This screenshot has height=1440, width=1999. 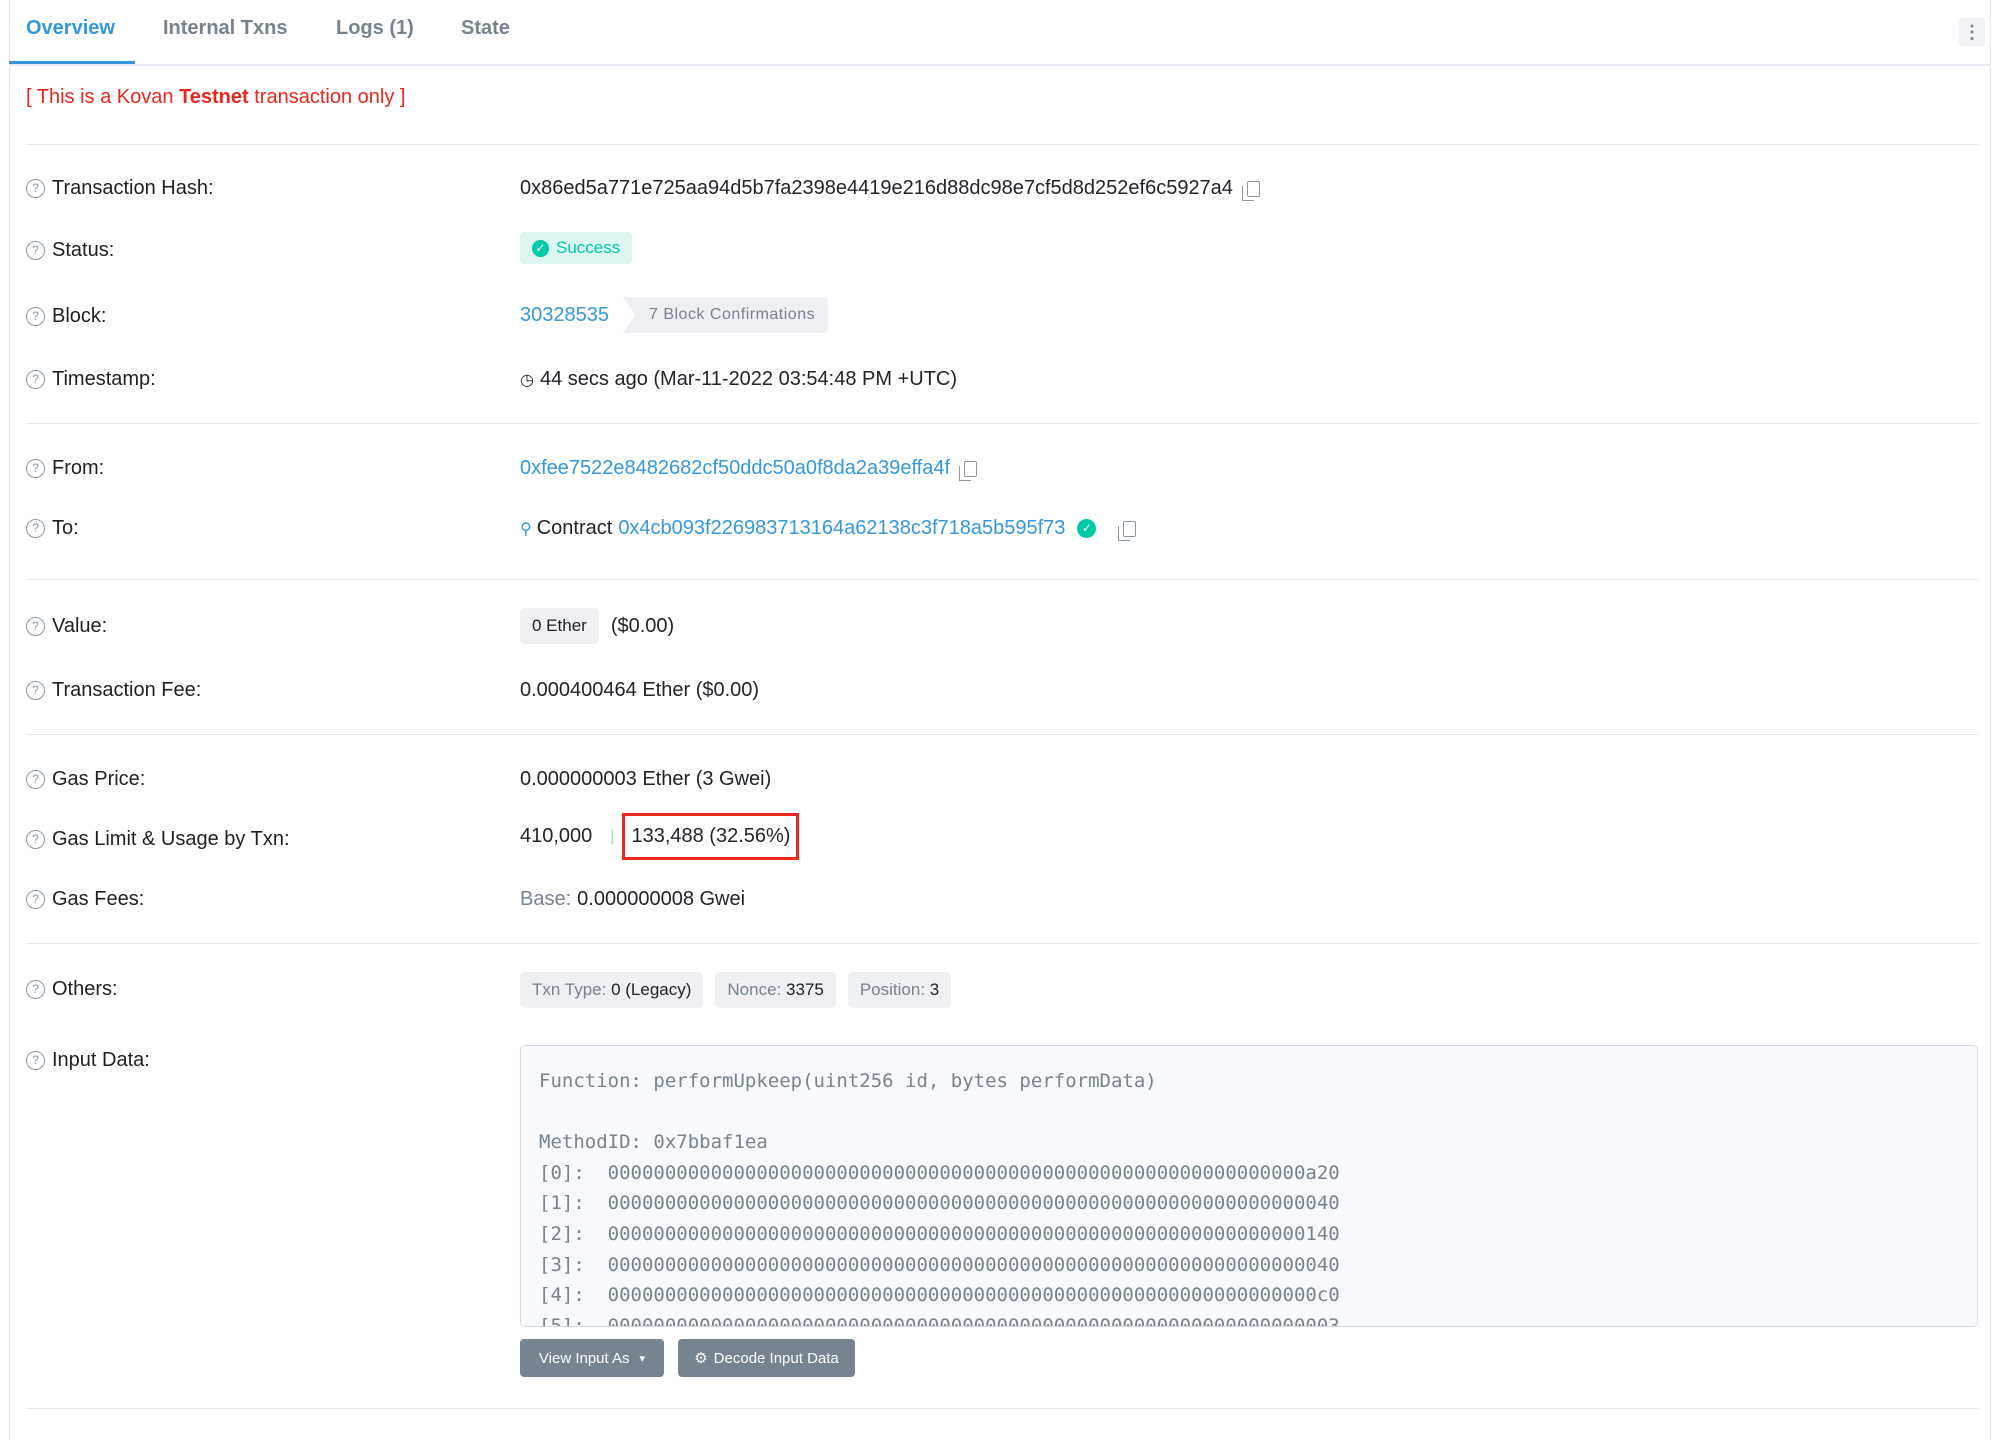 I want to click on tab-logs: Logs (1), so click(x=375, y=28).